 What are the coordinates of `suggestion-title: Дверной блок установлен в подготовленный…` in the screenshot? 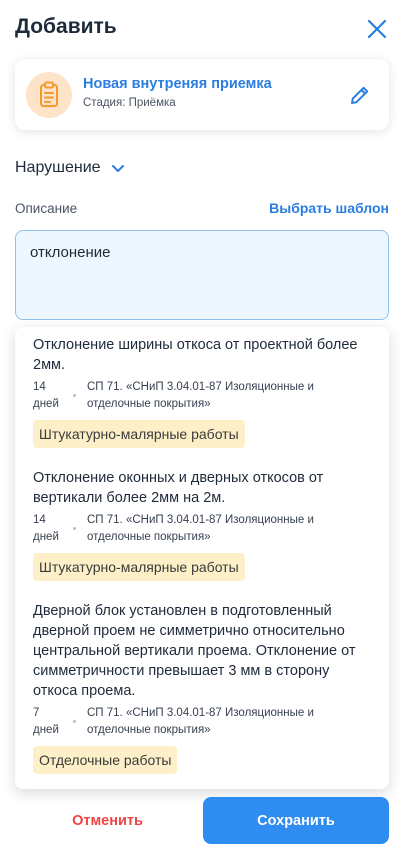 It's located at (194, 651).